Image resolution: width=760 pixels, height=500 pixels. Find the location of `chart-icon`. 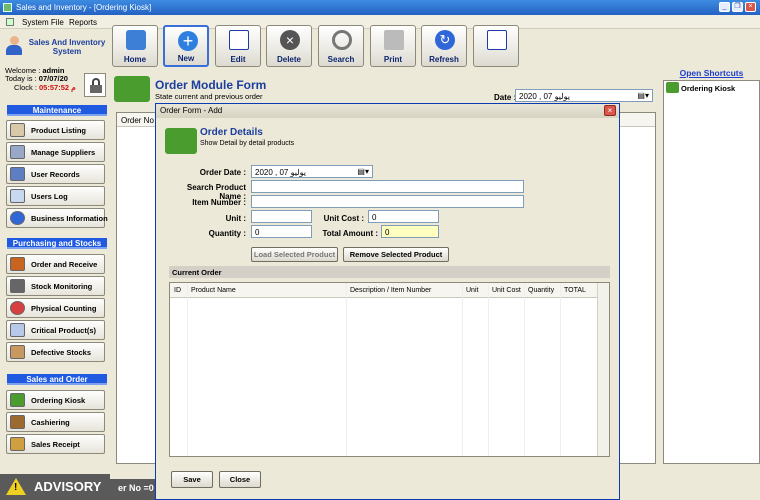

chart-icon is located at coordinates (17, 330).